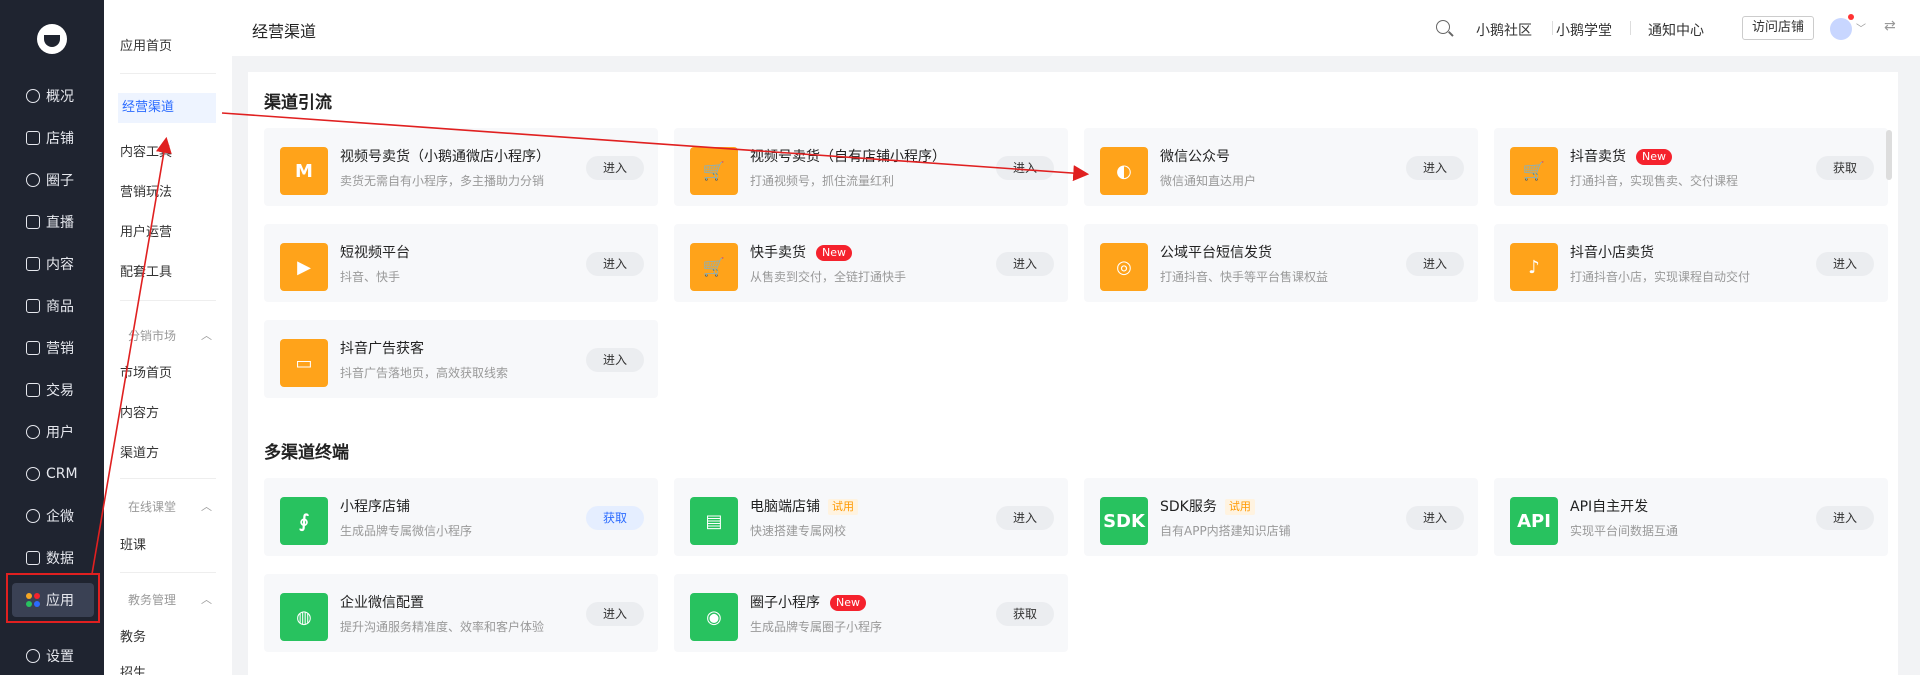  Describe the element at coordinates (53, 222) in the screenshot. I see `nav-item-live: 直播` at that location.